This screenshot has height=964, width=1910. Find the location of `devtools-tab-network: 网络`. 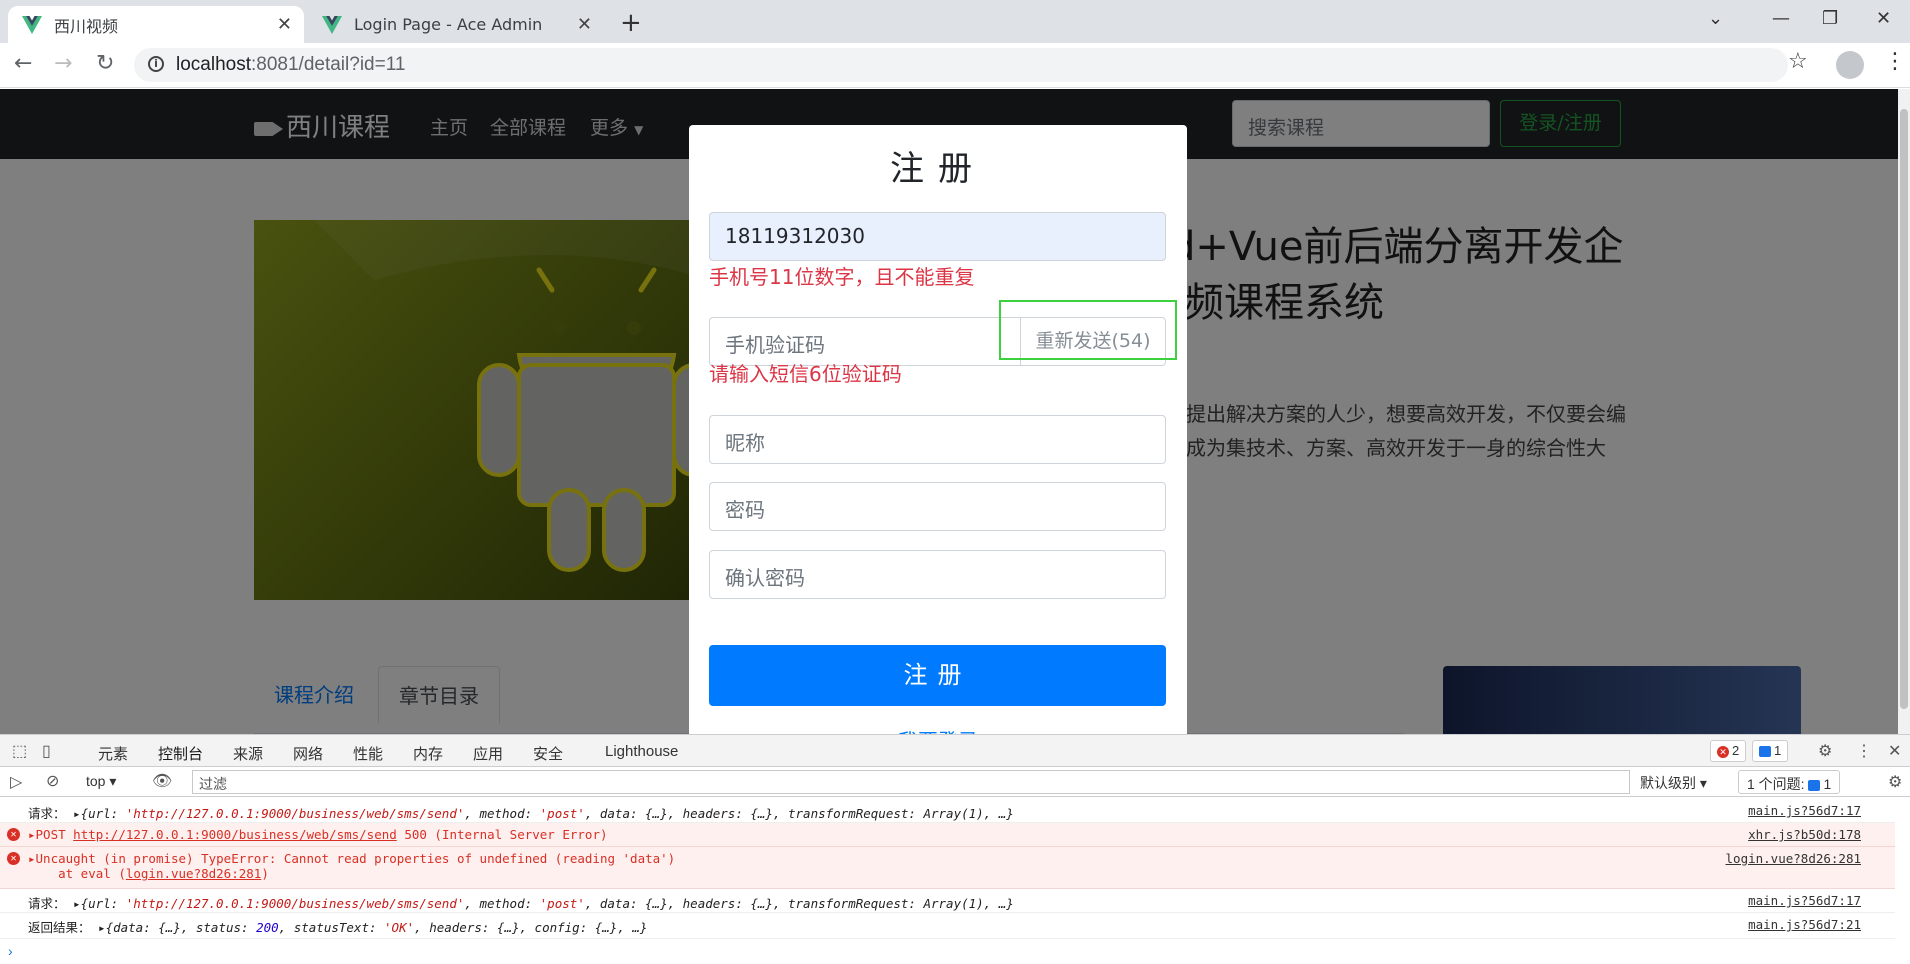

devtools-tab-network: 网络 is located at coordinates (308, 753).